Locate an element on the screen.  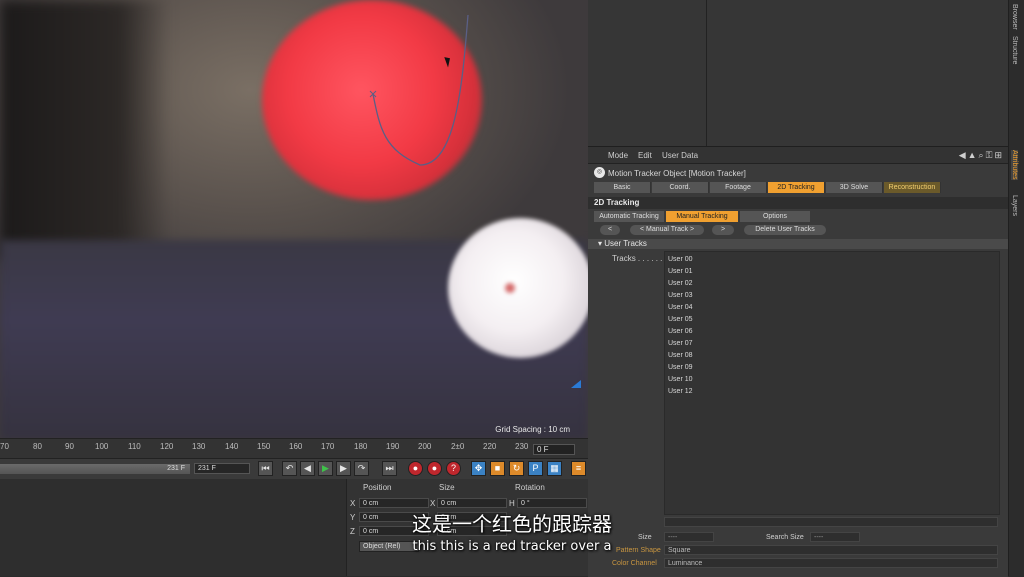
up-arrow-icon: ▲ is located at coordinates (973, 155).